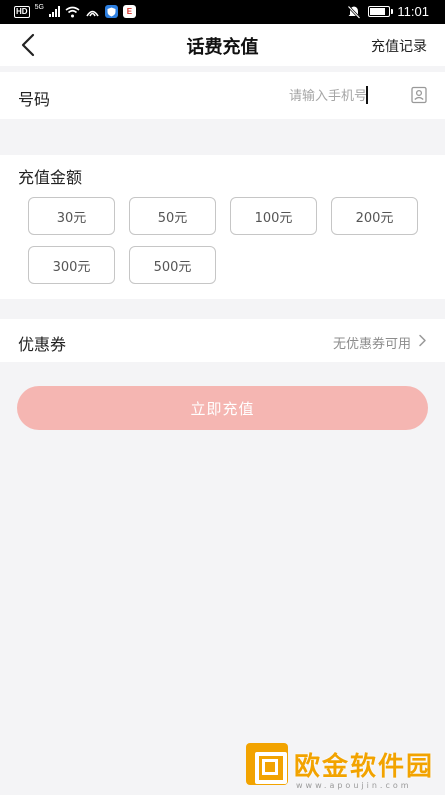 This screenshot has width=445, height=795. I want to click on wifi-icon, so click(72, 11).